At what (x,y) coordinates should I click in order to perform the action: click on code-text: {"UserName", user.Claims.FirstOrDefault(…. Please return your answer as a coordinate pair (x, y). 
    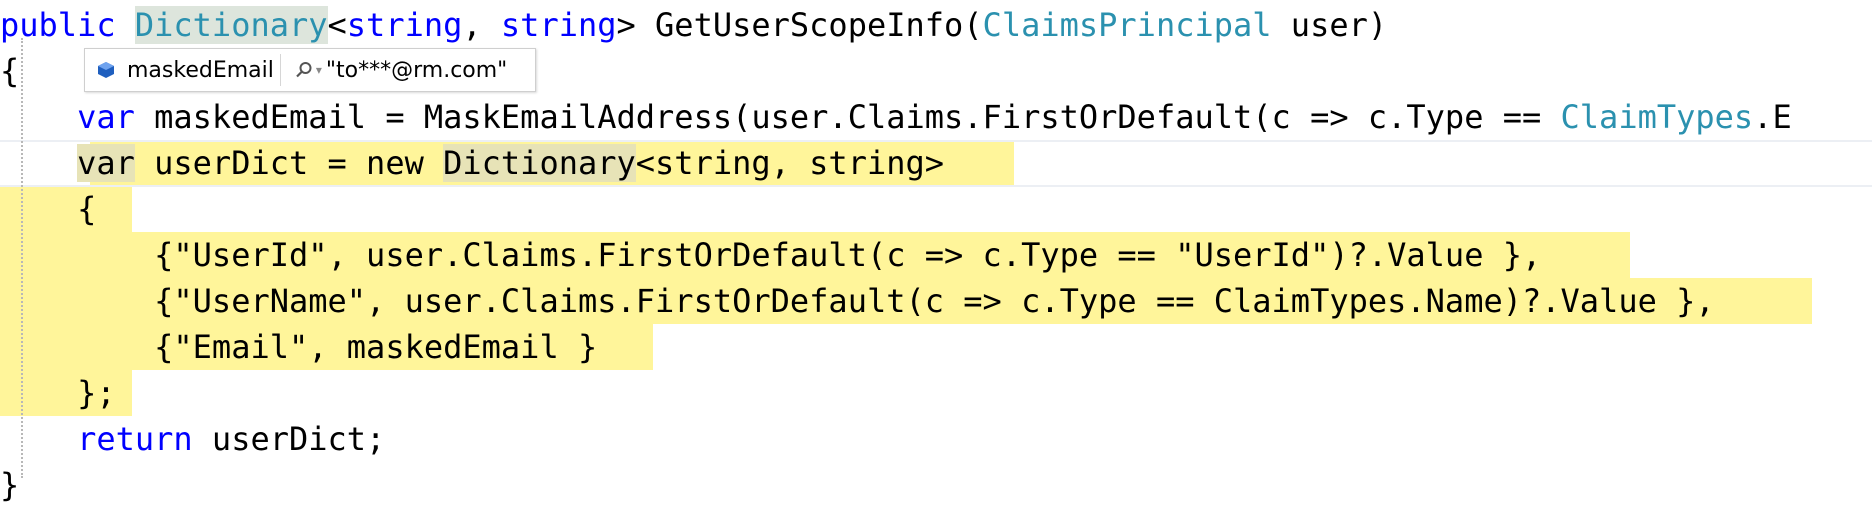
    Looking at the image, I should click on (857, 301).